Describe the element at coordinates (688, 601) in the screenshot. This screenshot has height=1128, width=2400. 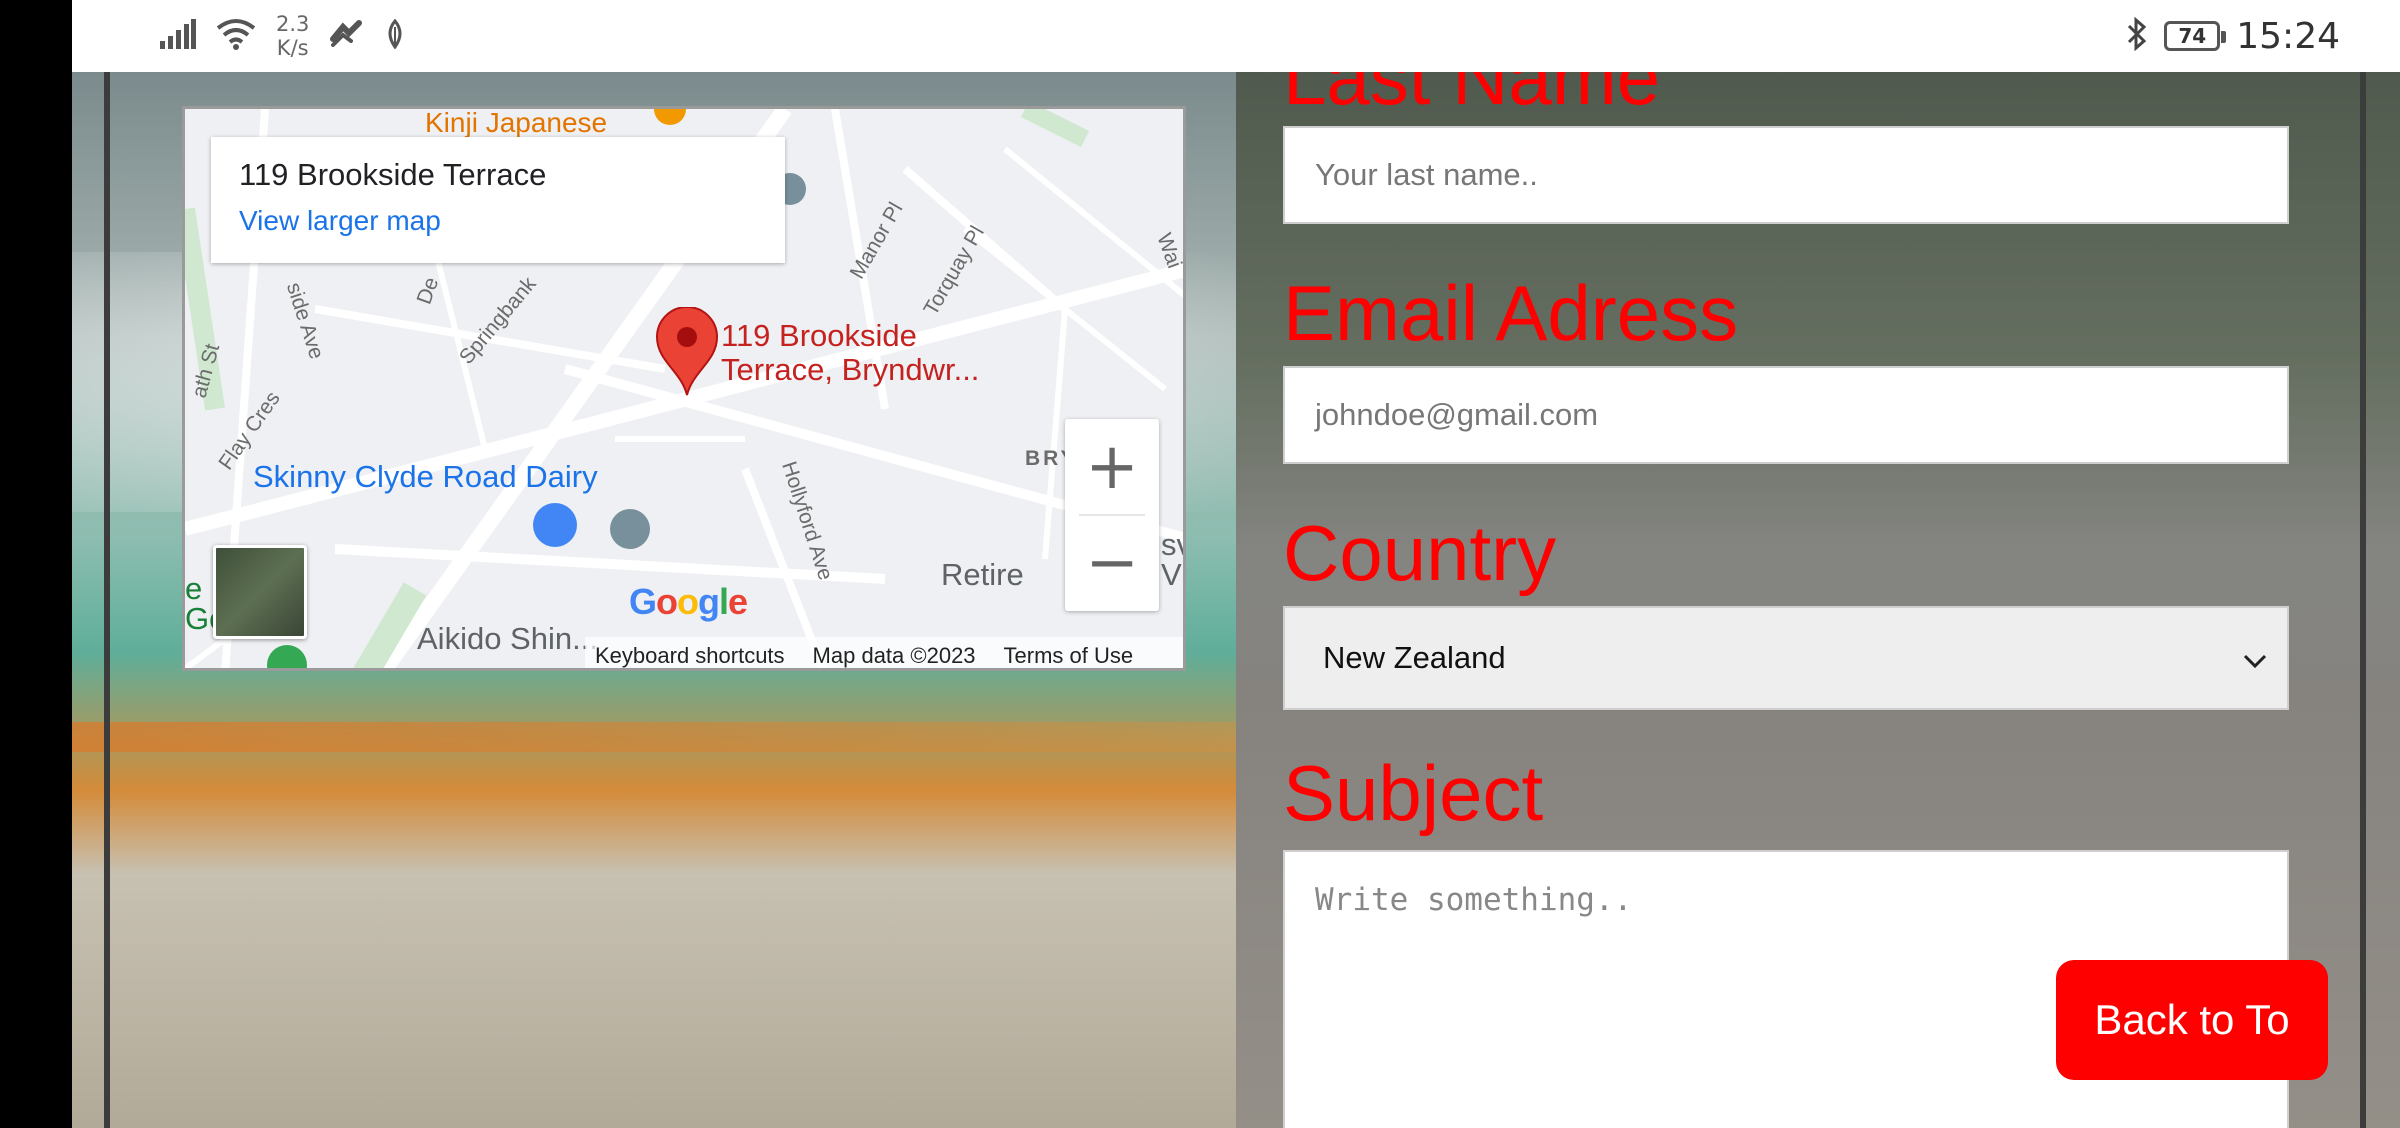
I see `google-logo: Google` at that location.